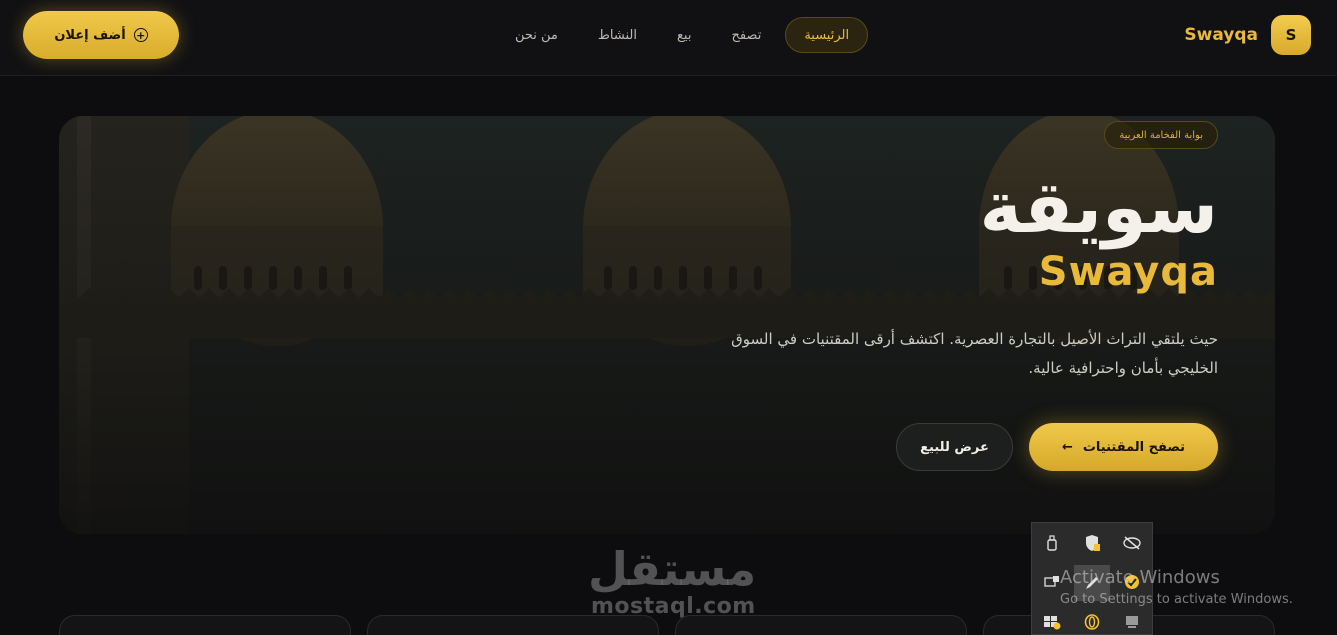  Describe the element at coordinates (1098, 207) in the screenshot. I see `hero-title-arabic: سويقة` at that location.